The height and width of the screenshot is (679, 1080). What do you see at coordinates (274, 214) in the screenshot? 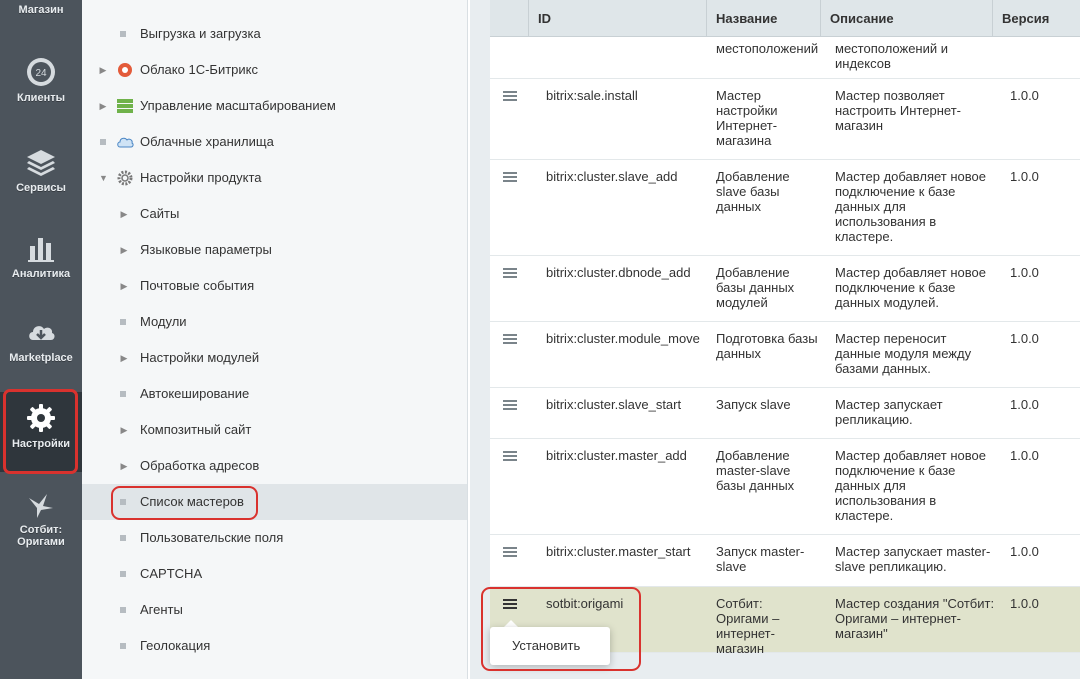
I see `tree-item-sites: ▶ Сайты` at bounding box center [274, 214].